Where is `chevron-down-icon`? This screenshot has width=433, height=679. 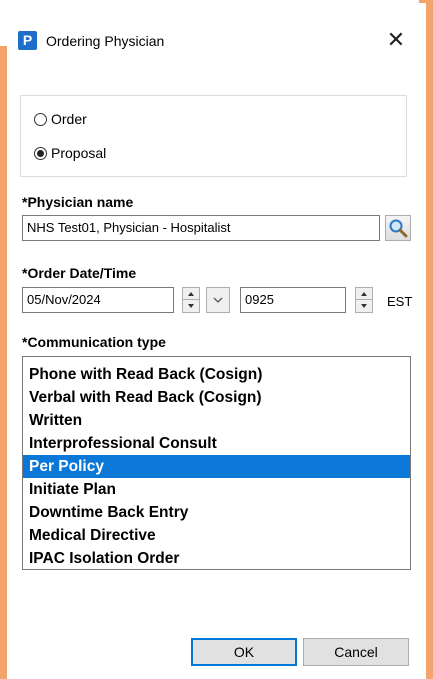
chevron-down-icon is located at coordinates (218, 300).